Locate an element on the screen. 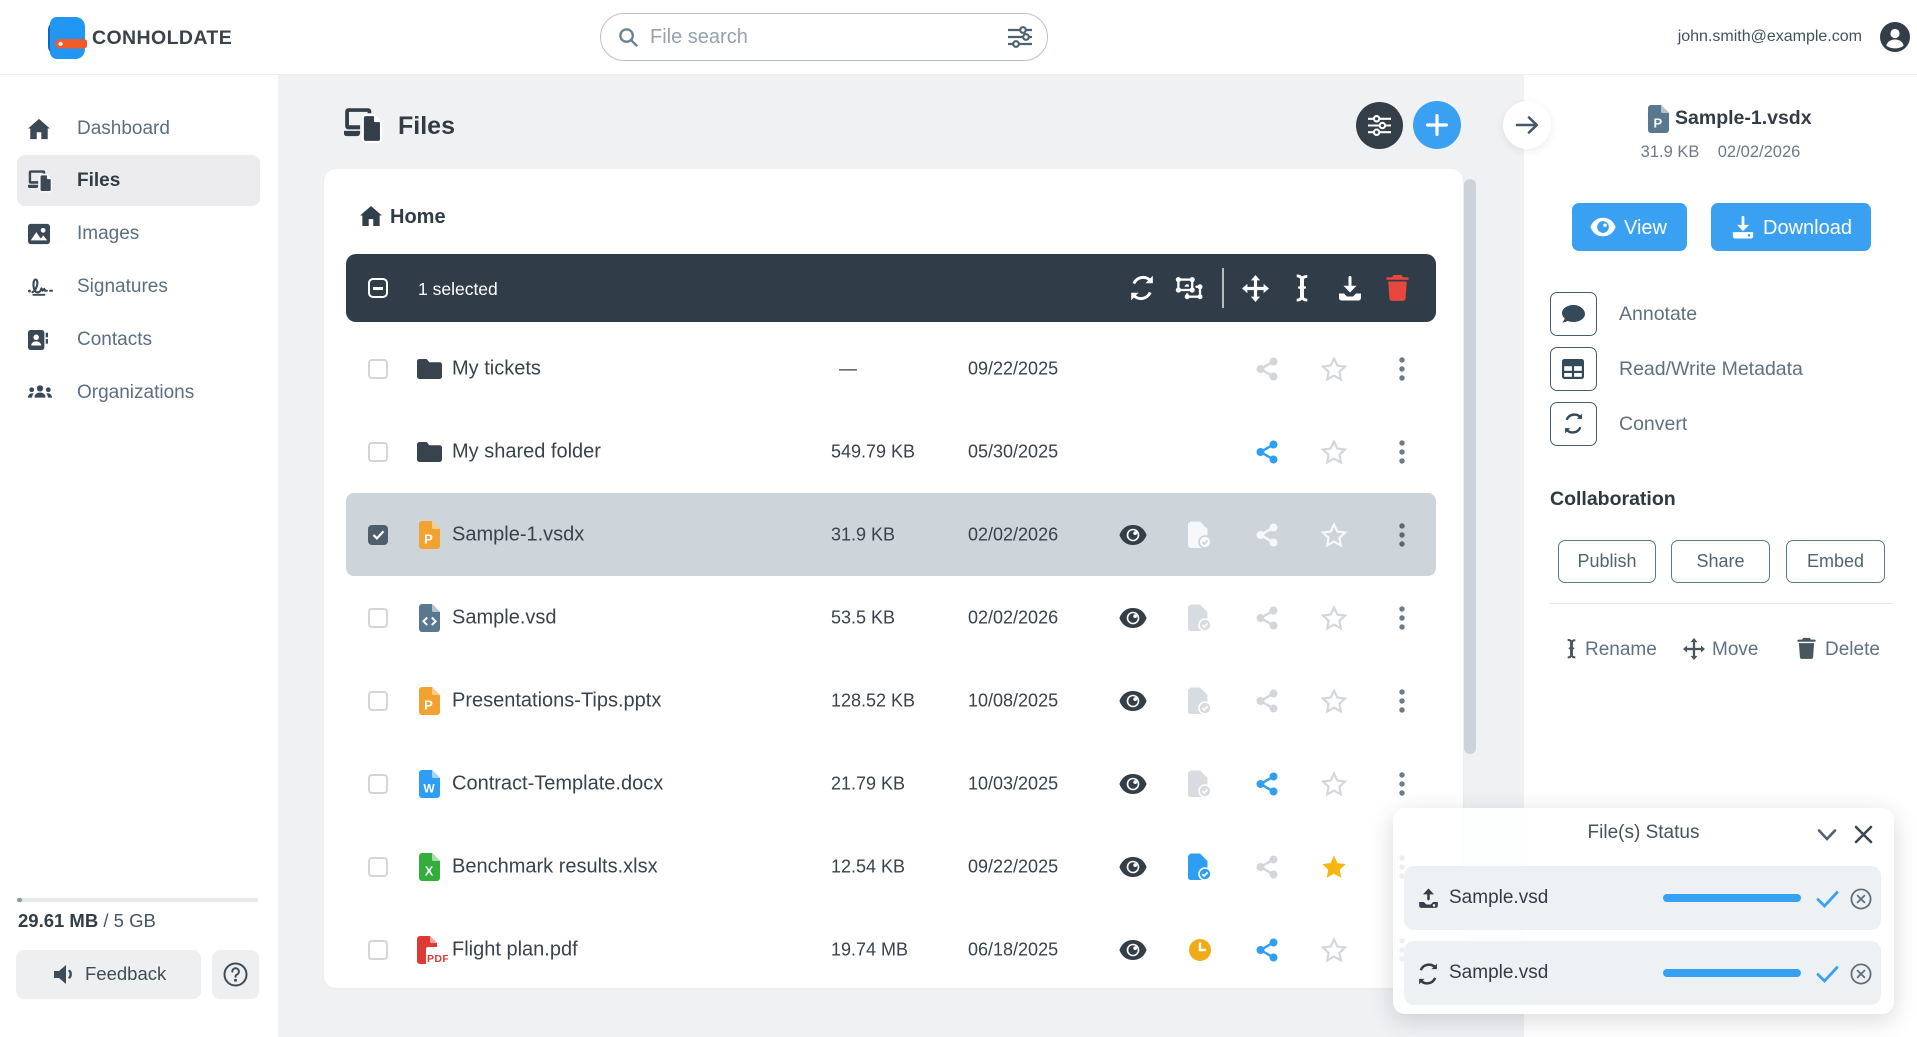  svg-text: X is located at coordinates (429, 871).